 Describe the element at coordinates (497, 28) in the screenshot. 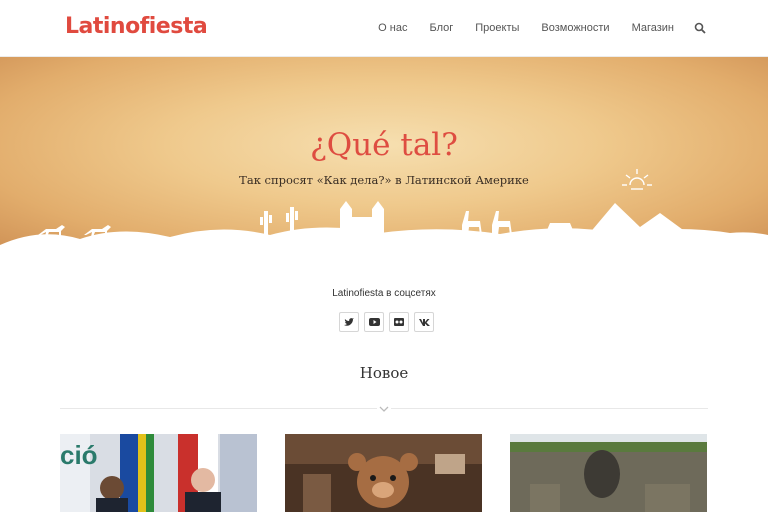

I see `nav-projects: Проекты` at that location.